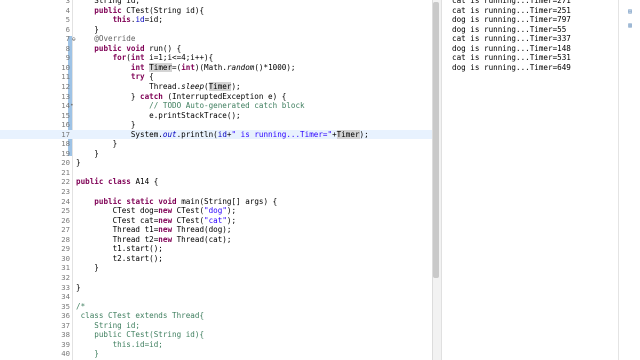 The image size is (640, 360). What do you see at coordinates (511, 39) in the screenshot?
I see `console-line: cat is running...Timer=337` at bounding box center [511, 39].